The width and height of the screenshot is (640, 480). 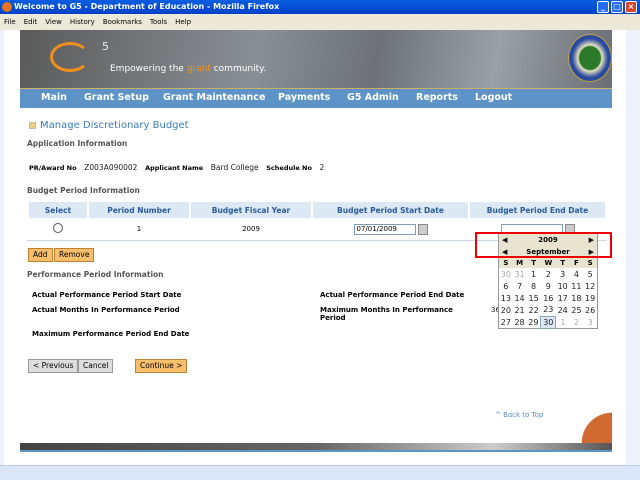 I want to click on nav-grant-maintenance: Grant Maintenance, so click(x=214, y=97).